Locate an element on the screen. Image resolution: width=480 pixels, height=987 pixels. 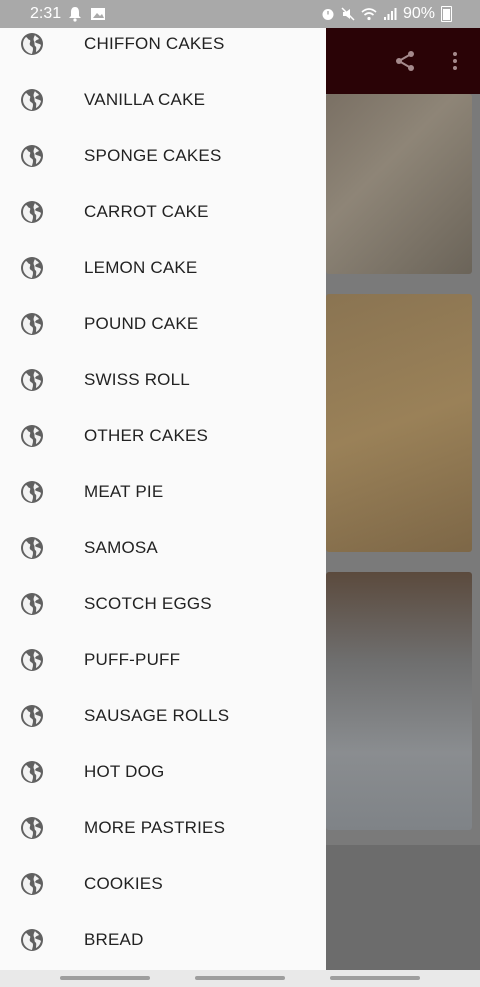
status-bar: 2:31 90% is located at coordinates (240, 14).